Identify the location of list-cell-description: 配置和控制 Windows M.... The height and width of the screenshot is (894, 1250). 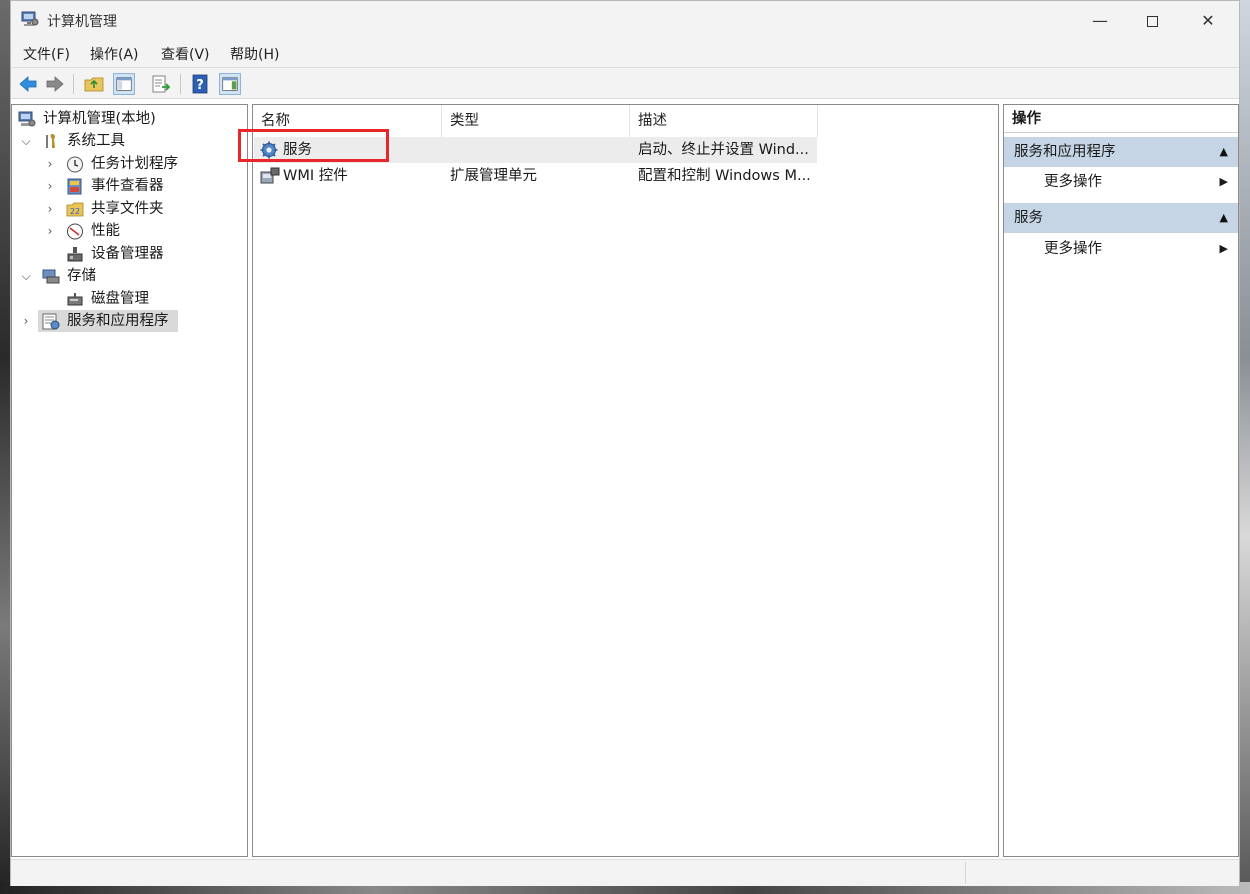
(724, 176).